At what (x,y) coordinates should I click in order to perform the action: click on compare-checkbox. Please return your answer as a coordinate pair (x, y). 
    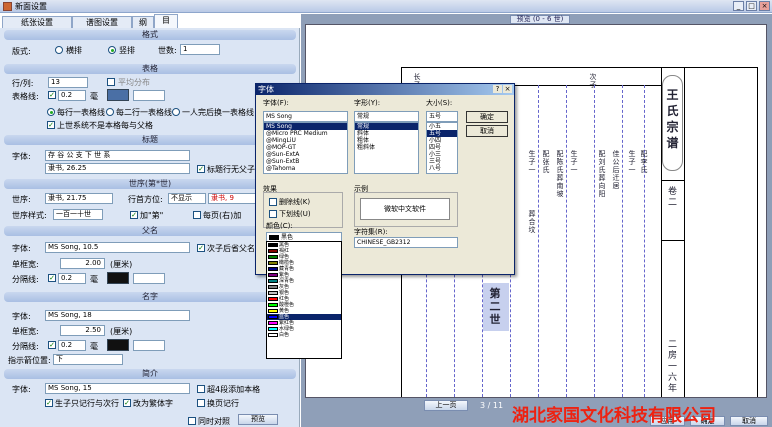
    Looking at the image, I should click on (192, 421).